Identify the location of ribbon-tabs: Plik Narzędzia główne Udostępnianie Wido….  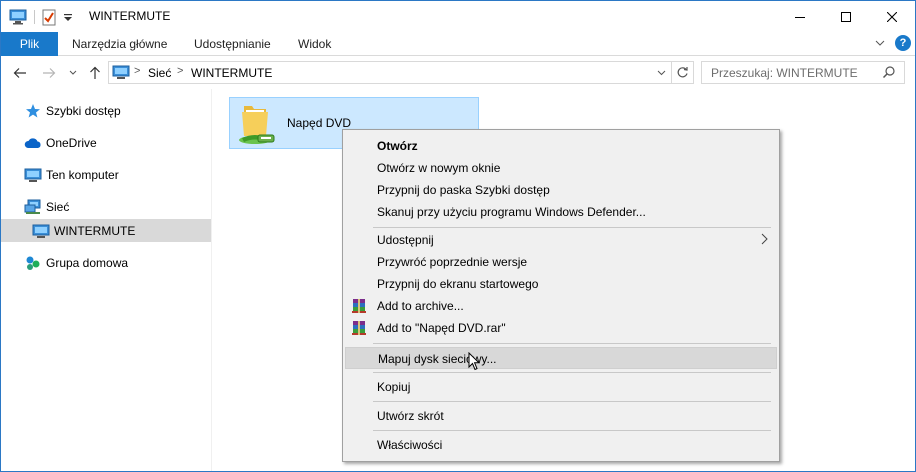
(458, 44).